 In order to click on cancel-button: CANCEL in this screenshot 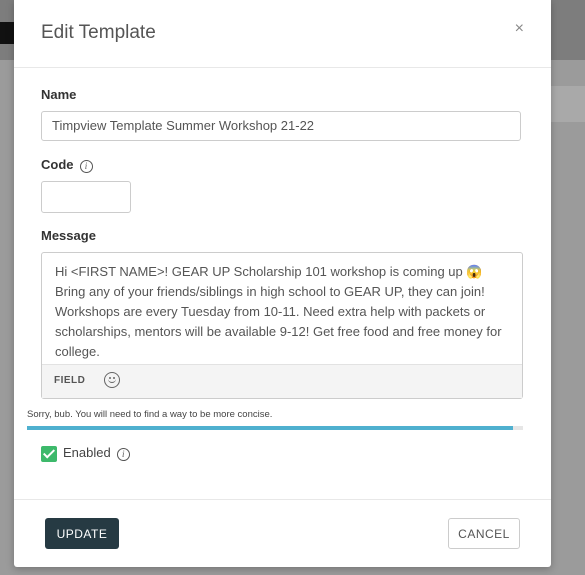, I will do `click(484, 533)`.